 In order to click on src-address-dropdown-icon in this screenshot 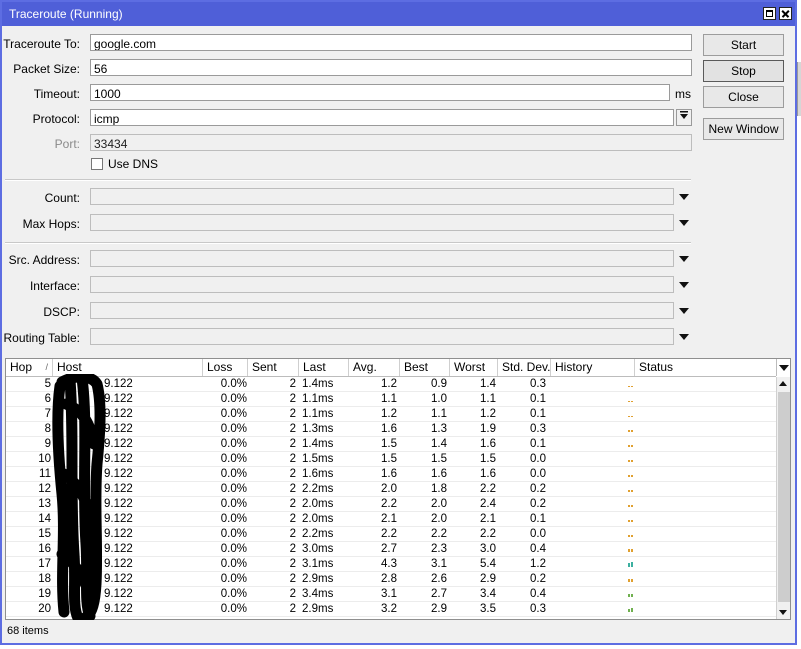, I will do `click(684, 259)`.